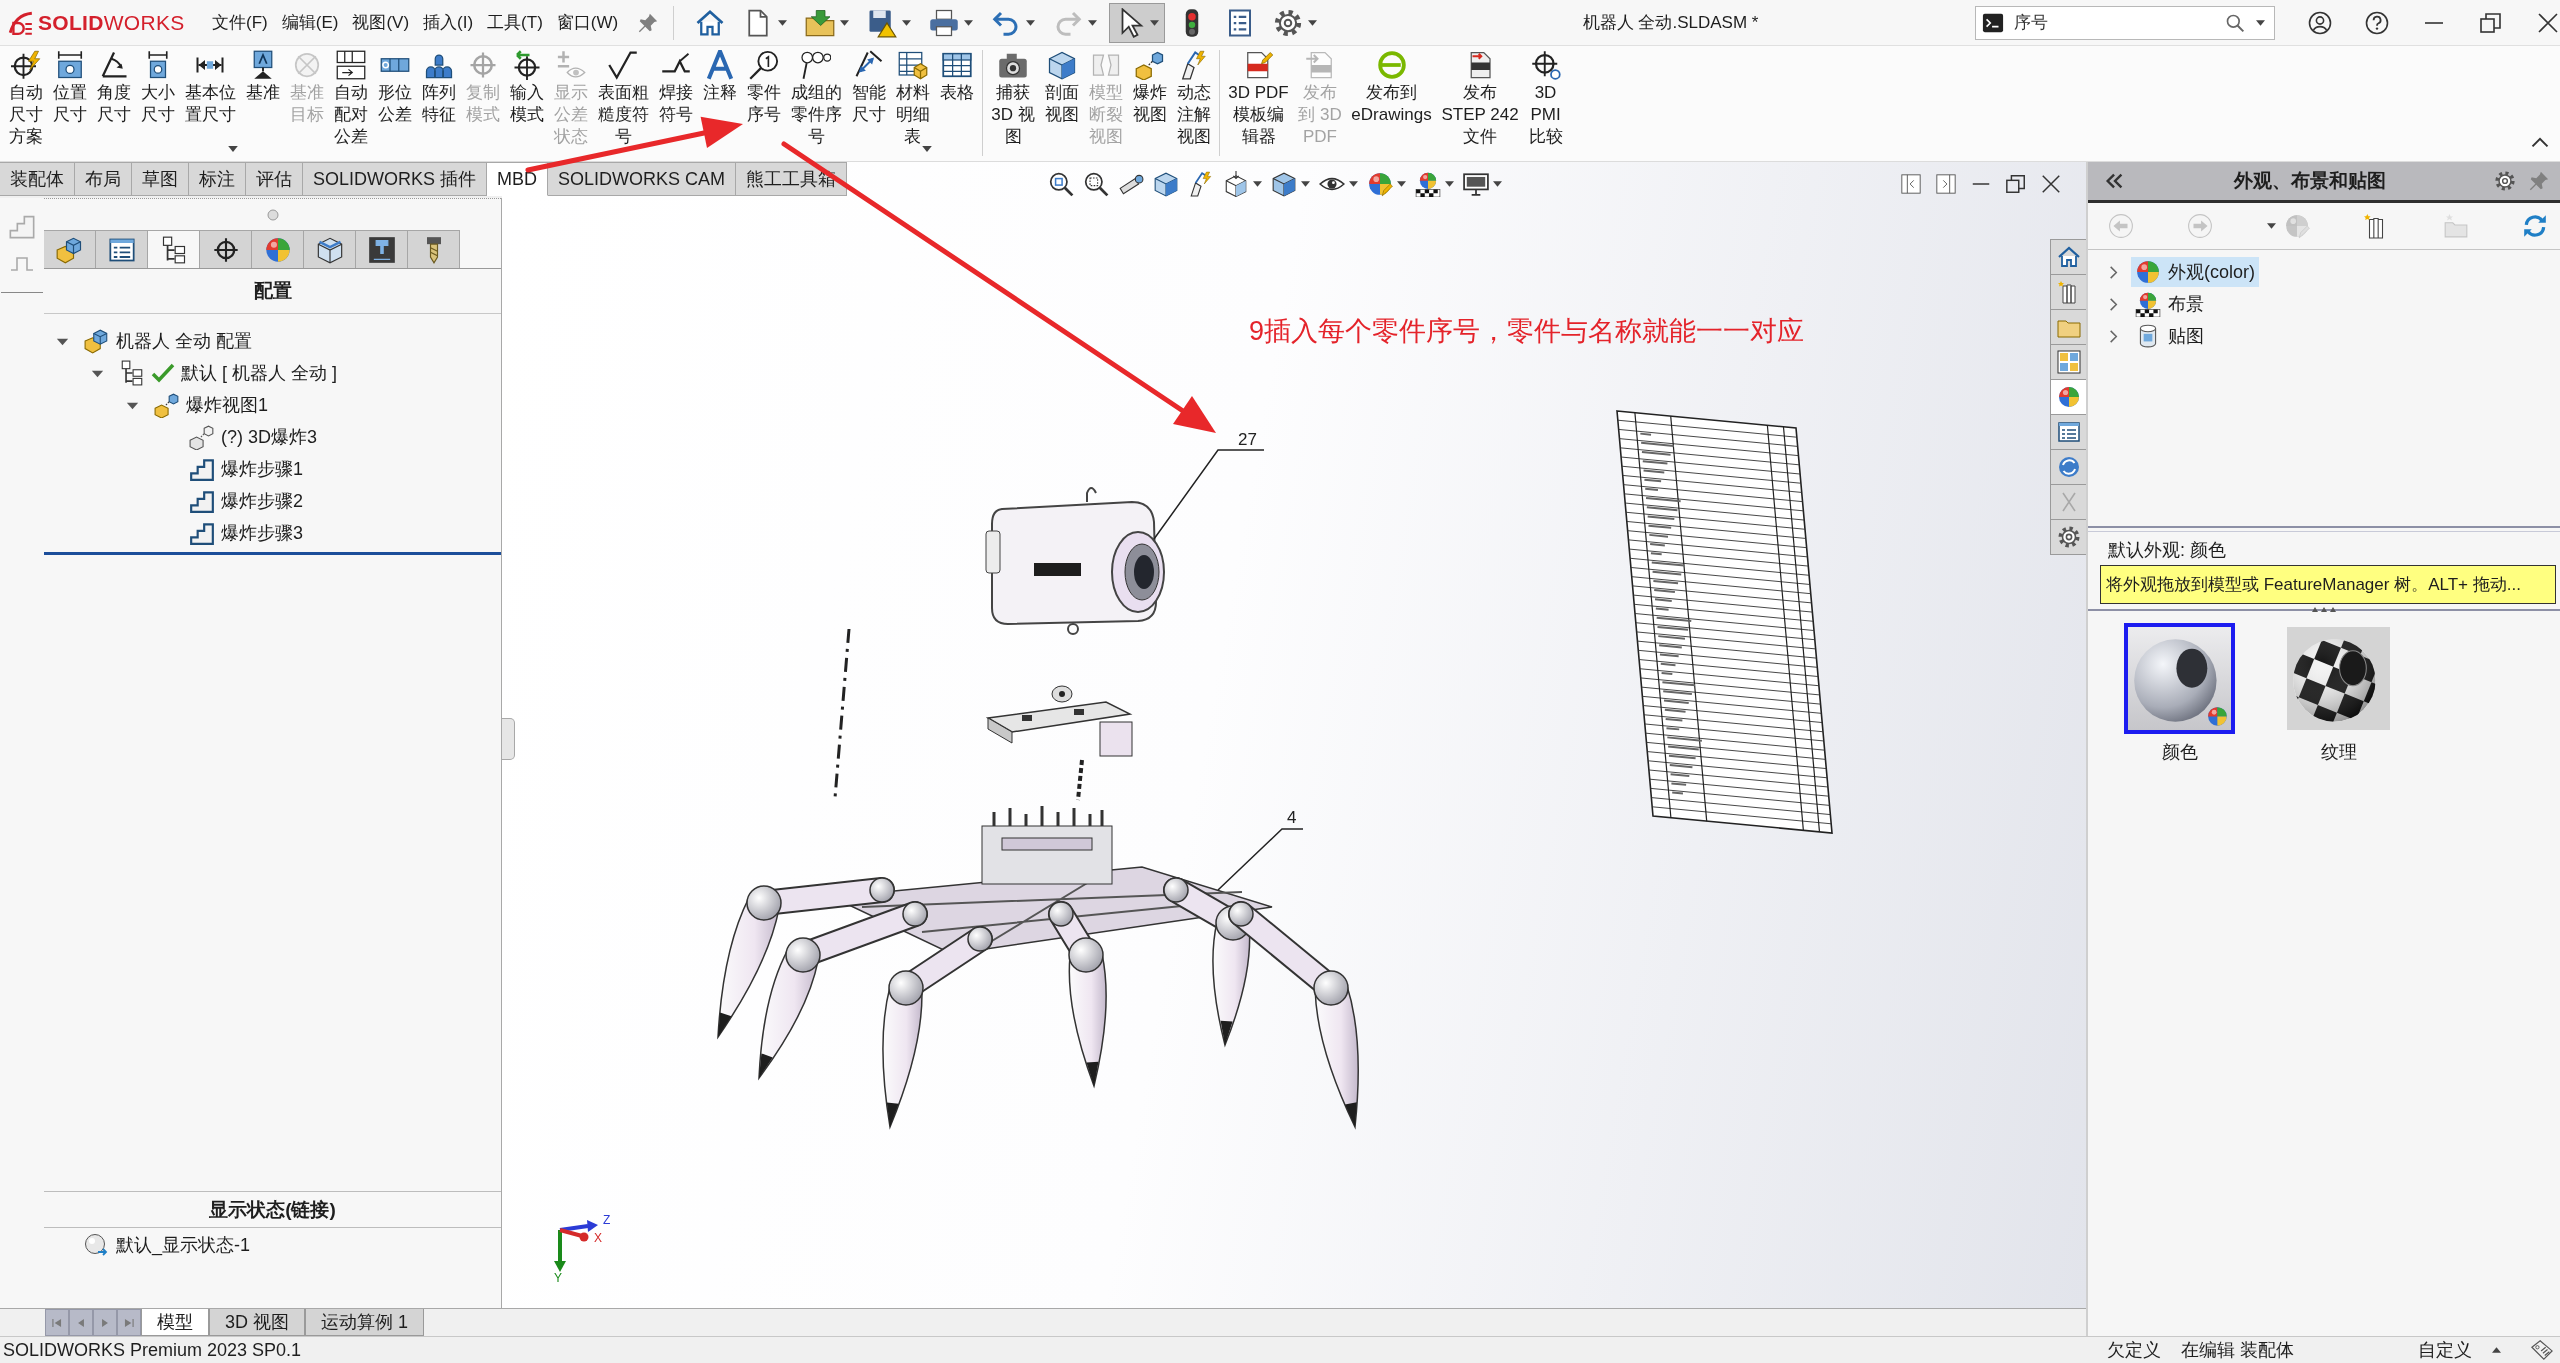 This screenshot has height=1363, width=2560. What do you see at coordinates (272, 214) in the screenshot?
I see `grip-dot-icon` at bounding box center [272, 214].